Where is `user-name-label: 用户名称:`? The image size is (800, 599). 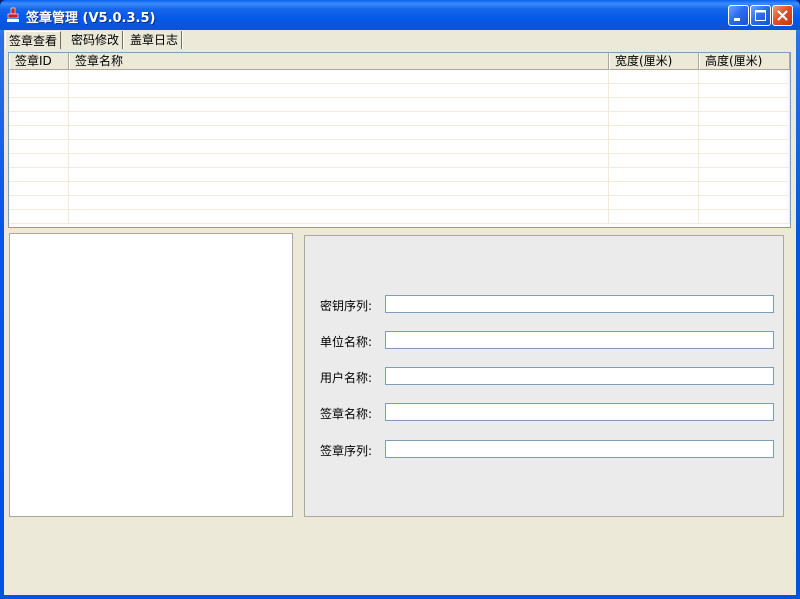 user-name-label: 用户名称: is located at coordinates (346, 378).